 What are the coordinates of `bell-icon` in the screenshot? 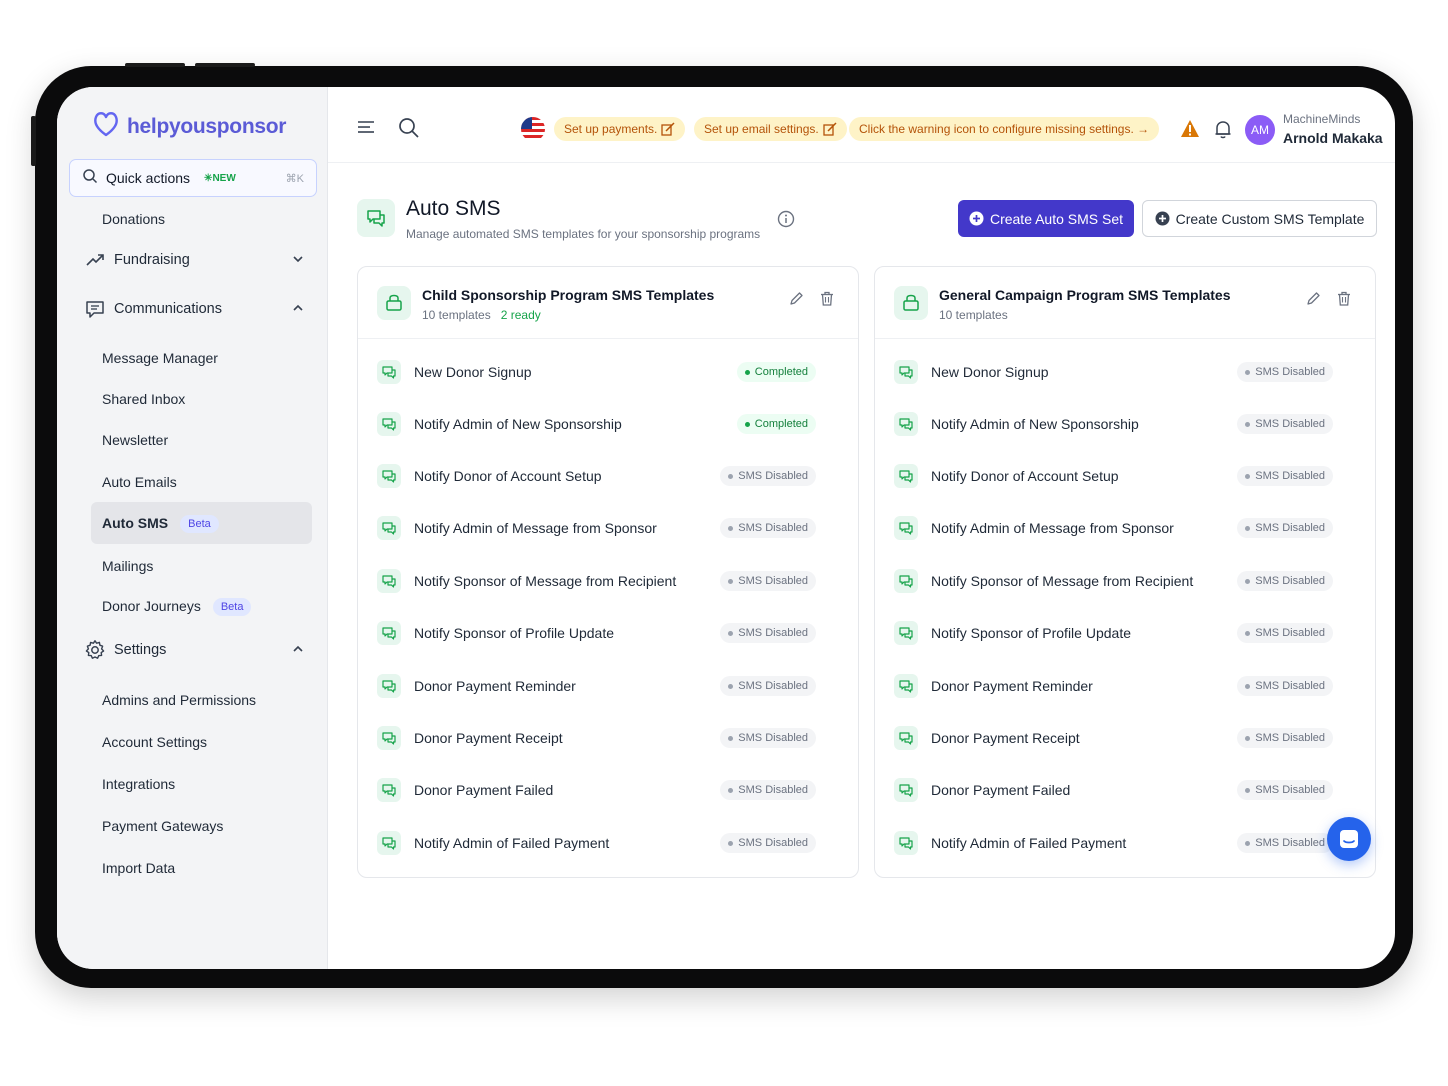 It's located at (1223, 131).